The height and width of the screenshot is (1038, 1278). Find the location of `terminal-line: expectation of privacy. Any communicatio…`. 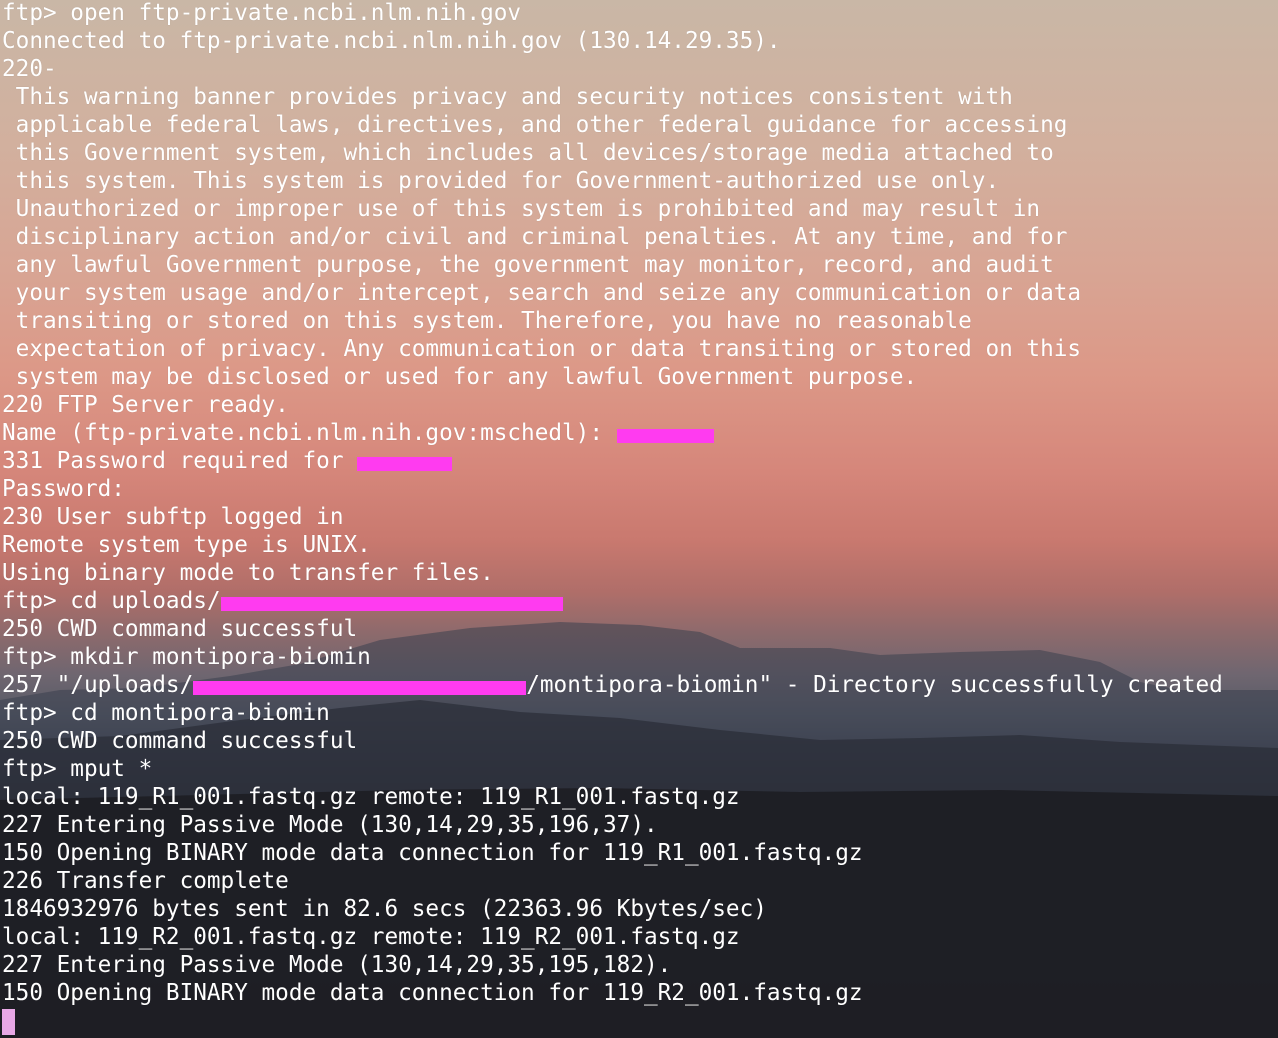

terminal-line: expectation of privacy. Any communicatio… is located at coordinates (542, 349).